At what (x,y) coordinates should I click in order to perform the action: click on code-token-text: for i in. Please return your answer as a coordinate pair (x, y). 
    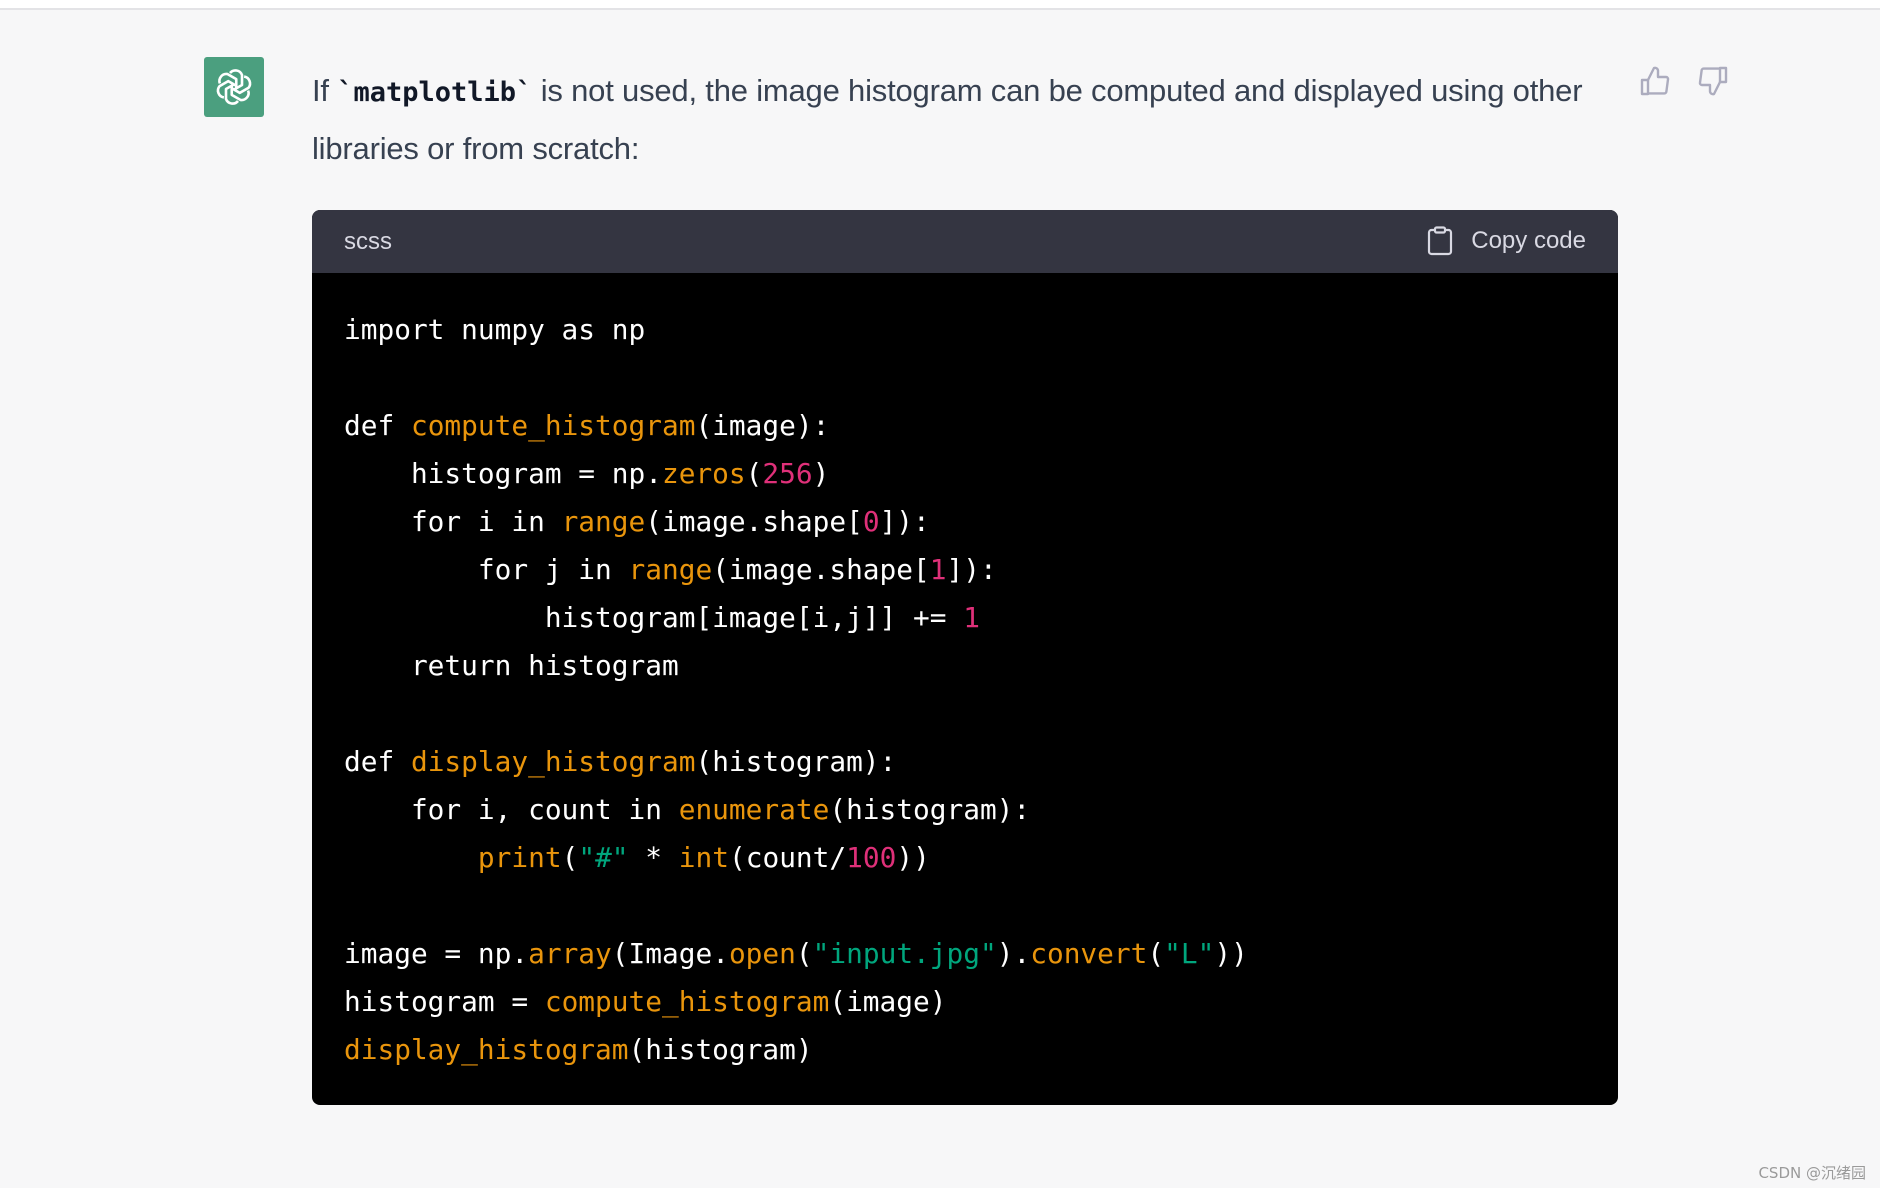
    Looking at the image, I should click on (453, 521).